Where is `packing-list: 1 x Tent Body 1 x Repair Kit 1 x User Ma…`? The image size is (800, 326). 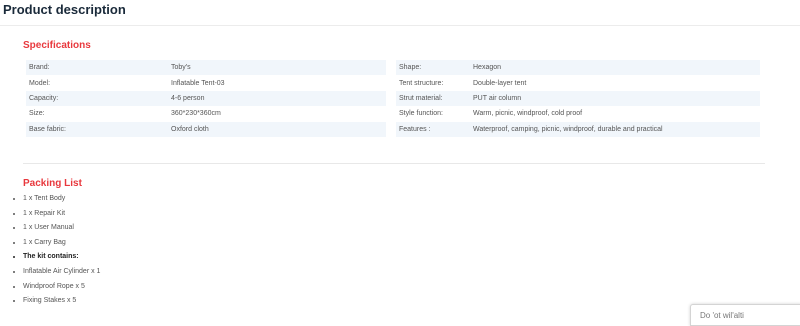 packing-list: 1 x Tent Body 1 x Repair Kit 1 x User Ma… is located at coordinates (55, 252).